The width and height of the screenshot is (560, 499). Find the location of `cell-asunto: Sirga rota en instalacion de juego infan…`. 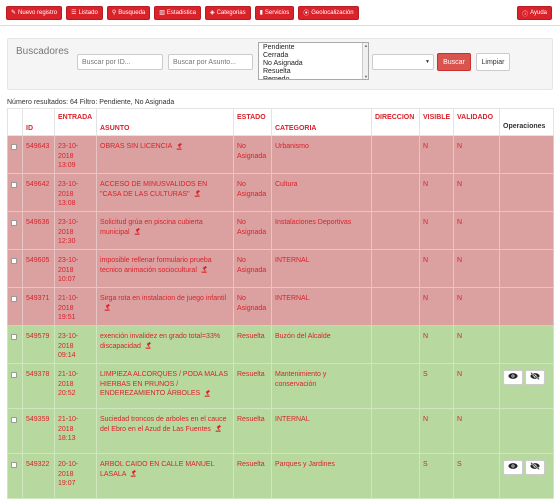

cell-asunto: Sirga rota en instalacion de juego infan… is located at coordinates (165, 306).